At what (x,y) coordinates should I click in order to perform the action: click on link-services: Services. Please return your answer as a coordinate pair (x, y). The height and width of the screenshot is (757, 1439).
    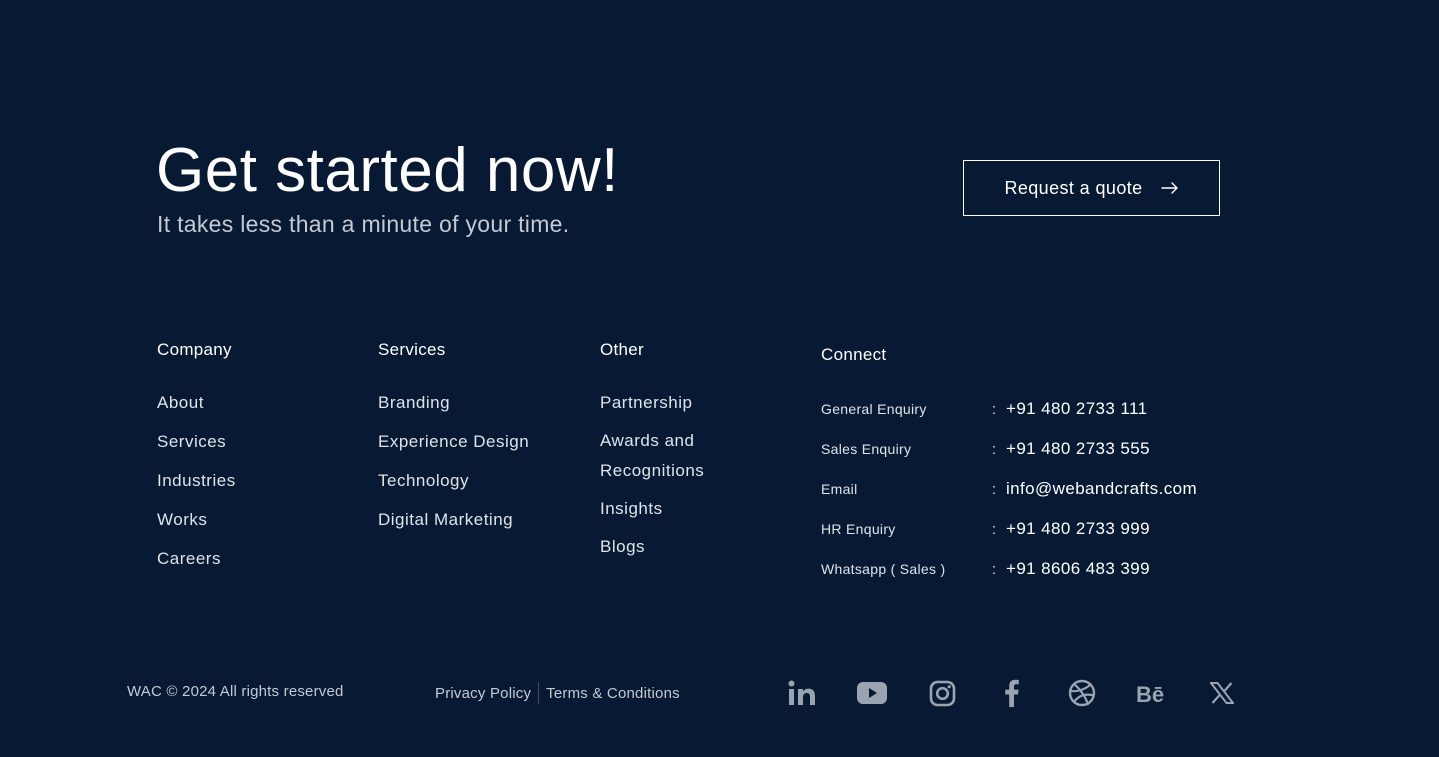
    Looking at the image, I should click on (196, 442).